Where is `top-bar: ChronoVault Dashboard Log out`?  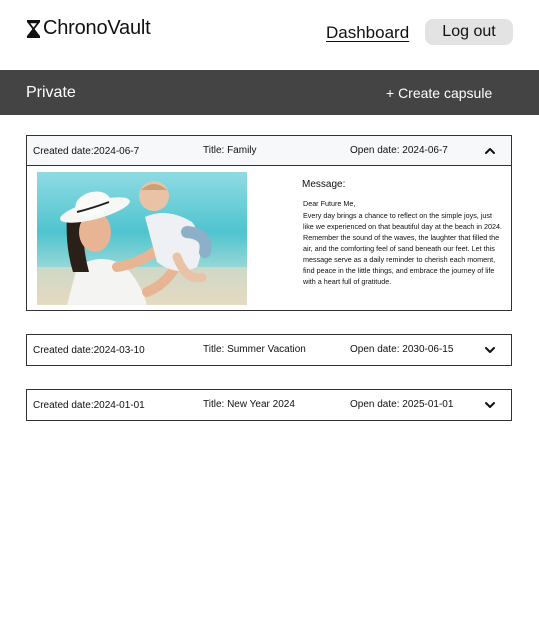
top-bar: ChronoVault Dashboard Log out is located at coordinates (269, 35).